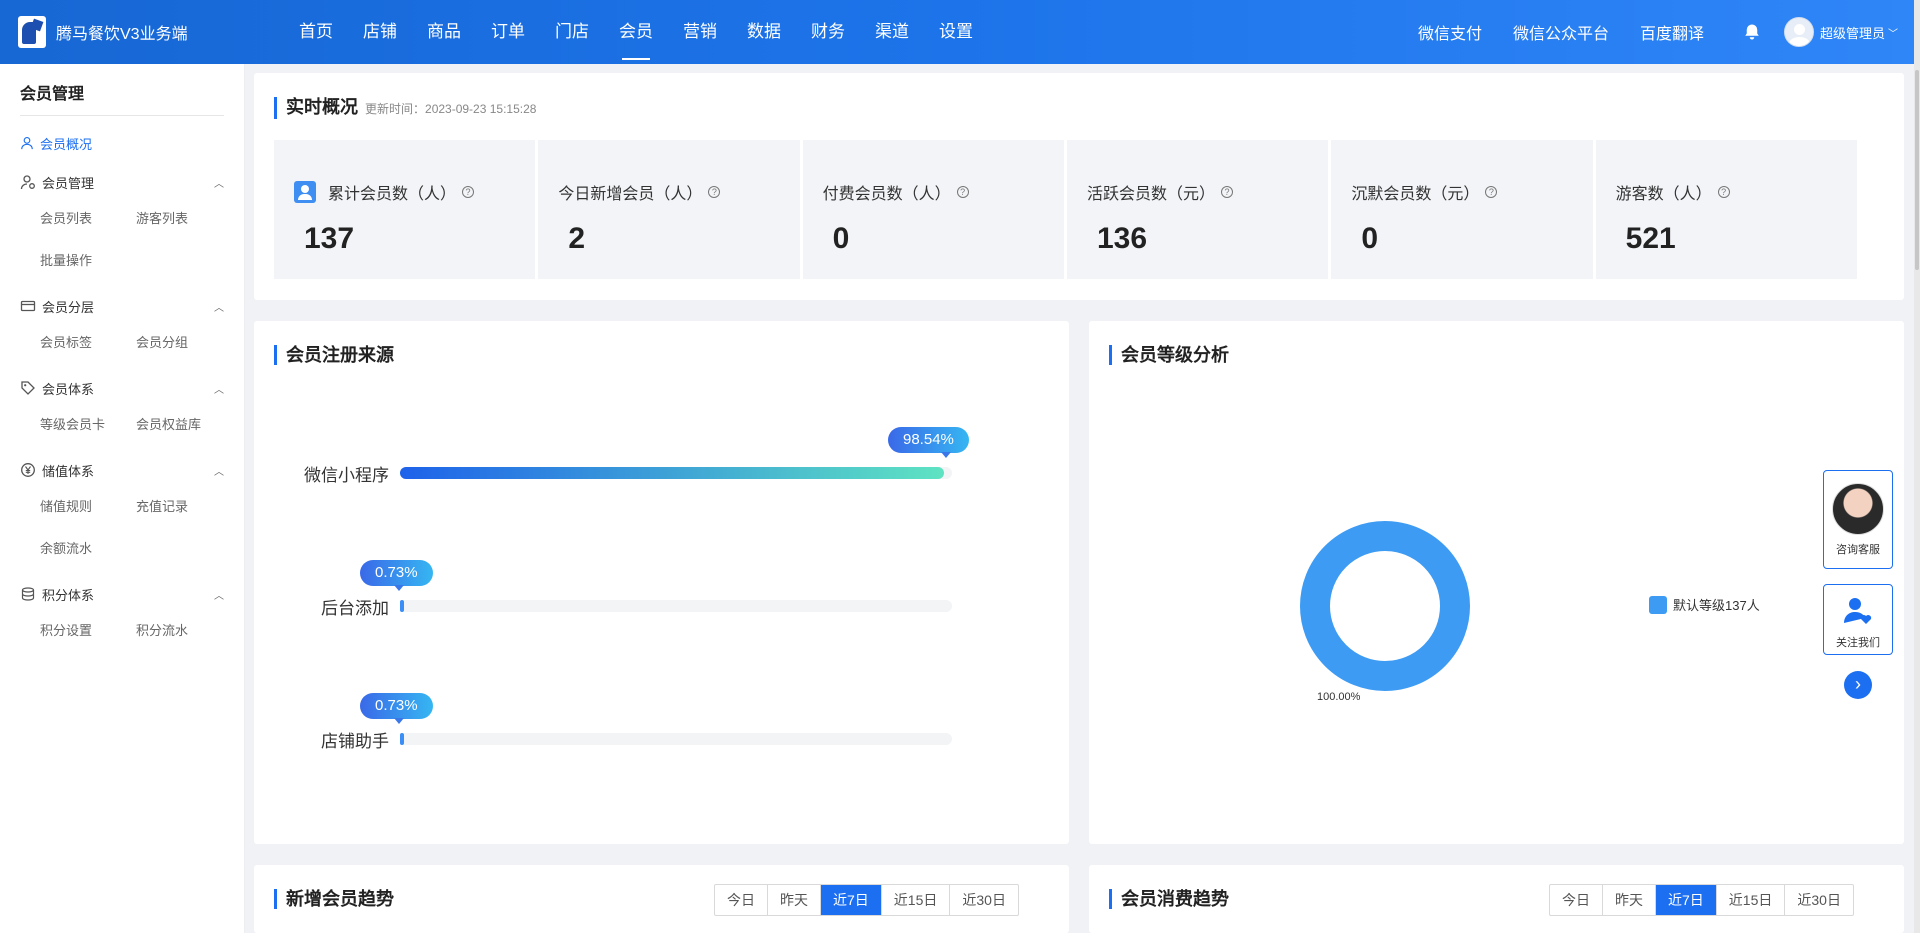 The height and width of the screenshot is (933, 1920). Describe the element at coordinates (122, 306) in the screenshot. I see `sidebar-group-head: 会员分层 ︿` at that location.